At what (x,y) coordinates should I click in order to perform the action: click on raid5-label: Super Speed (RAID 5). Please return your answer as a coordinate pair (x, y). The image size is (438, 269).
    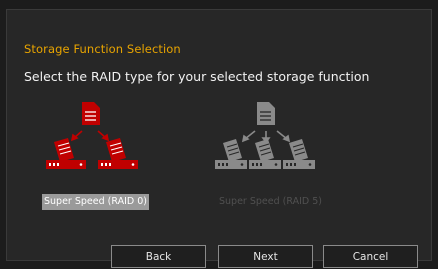
    Looking at the image, I should click on (270, 202).